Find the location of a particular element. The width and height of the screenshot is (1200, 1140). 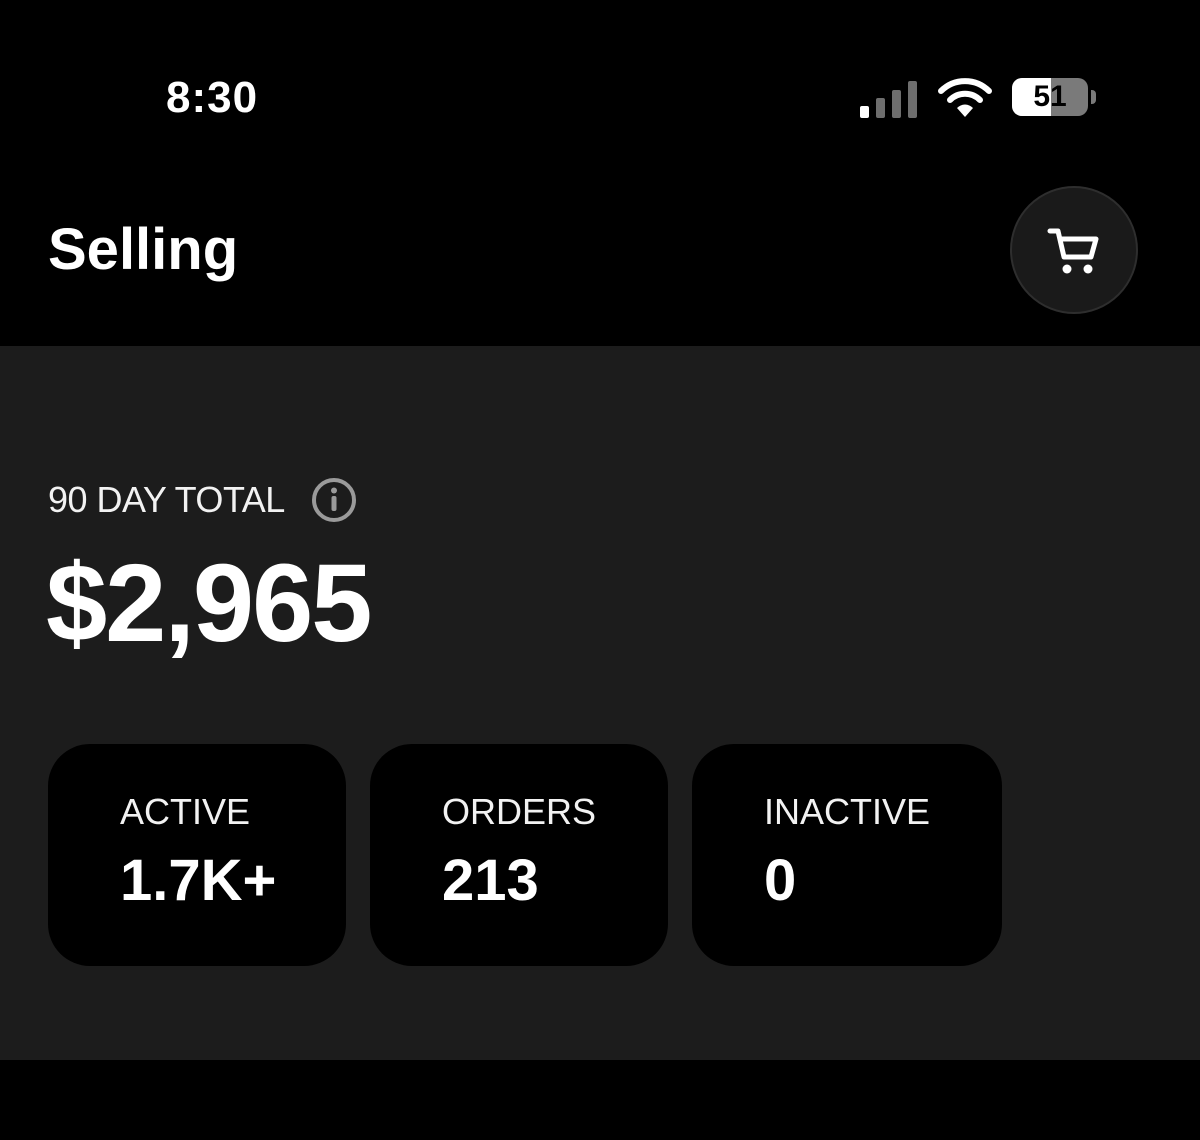

wifi-icon is located at coordinates (965, 97).